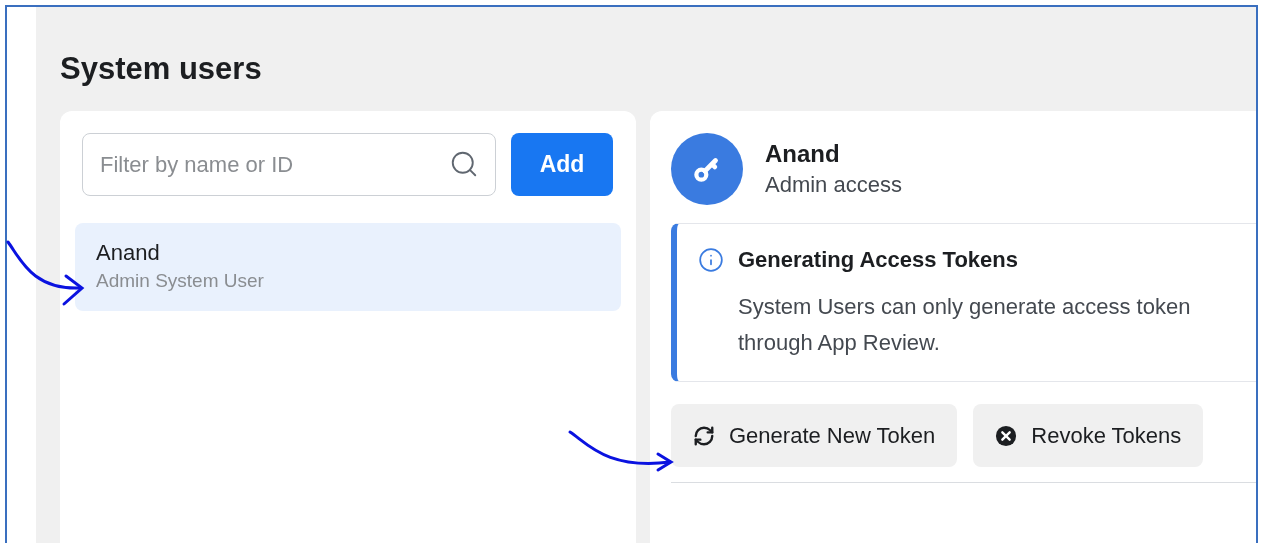 The image size is (1265, 543). Describe the element at coordinates (1006, 435) in the screenshot. I see `cross-circle-icon` at that location.